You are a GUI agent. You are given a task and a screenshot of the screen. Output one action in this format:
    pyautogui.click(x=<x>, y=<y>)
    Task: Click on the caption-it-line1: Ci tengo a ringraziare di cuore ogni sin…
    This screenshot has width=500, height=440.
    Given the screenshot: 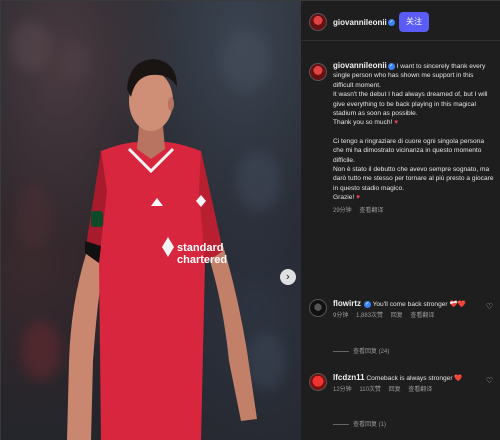 What is the action you would take?
    pyautogui.click(x=409, y=150)
    